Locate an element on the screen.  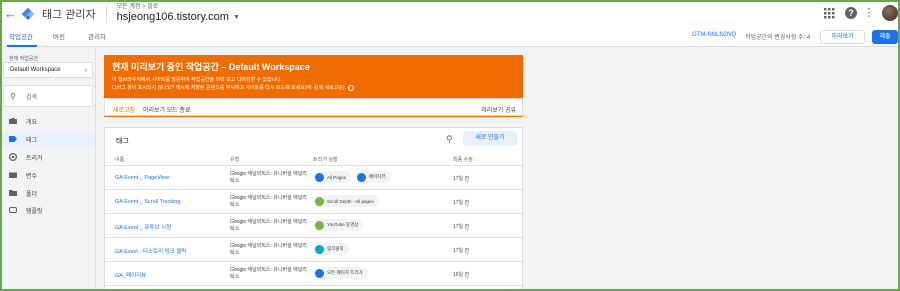
active-tab-indicator is located at coordinates (22, 46).